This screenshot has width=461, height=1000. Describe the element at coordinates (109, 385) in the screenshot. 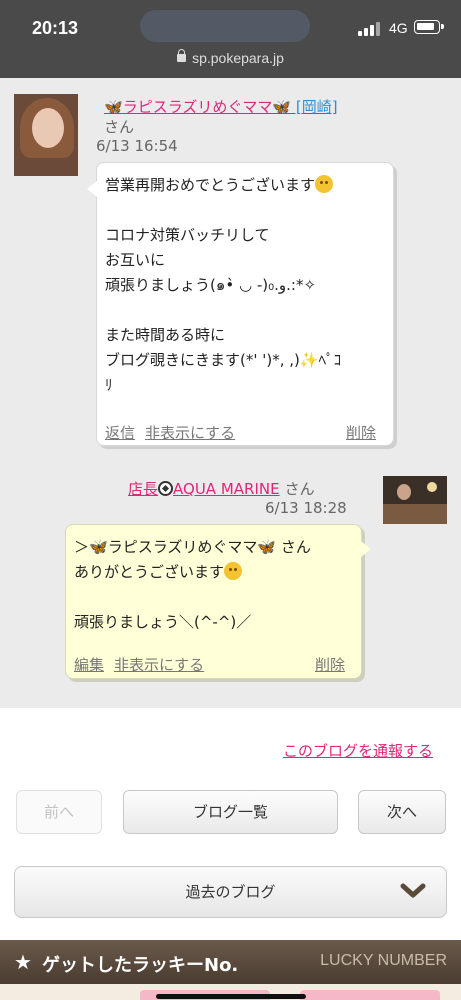

I see `comment-line: ﾘ` at that location.